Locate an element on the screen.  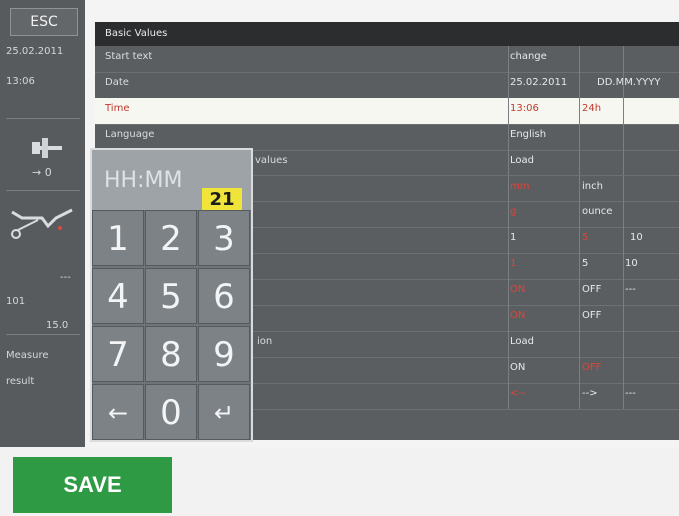
row-cell-2: ounce is located at coordinates (597, 212).